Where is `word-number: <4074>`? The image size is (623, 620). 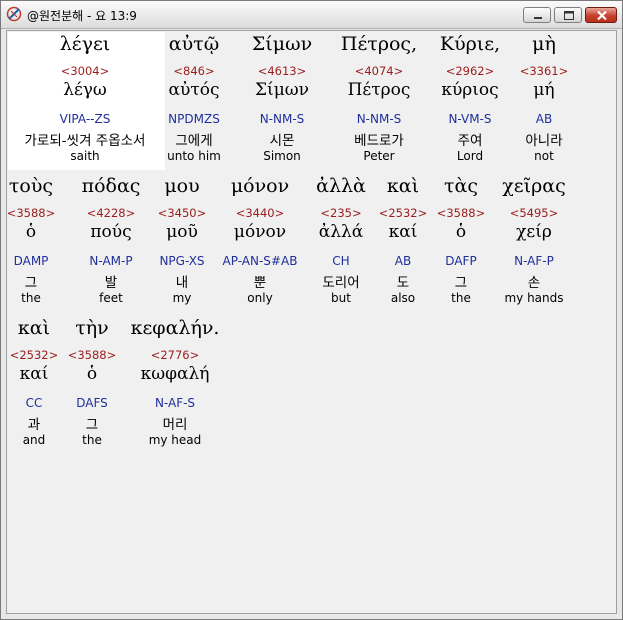
word-number: <4074> is located at coordinates (379, 71).